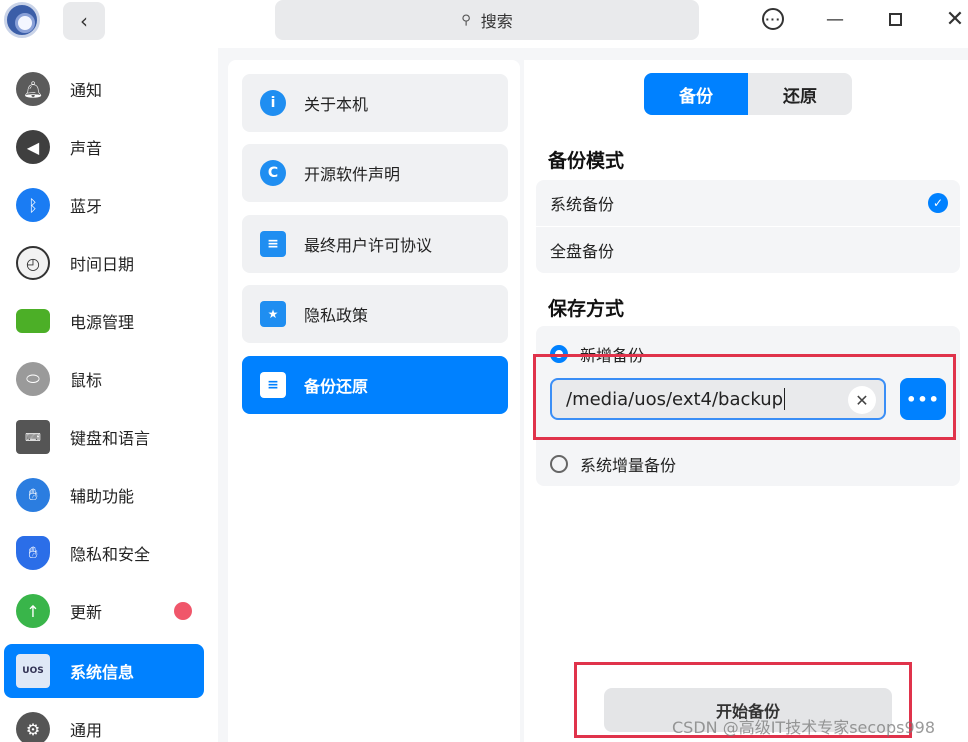 This screenshot has height=742, width=968. I want to click on menu-item-about: i 关于本机, so click(375, 103).